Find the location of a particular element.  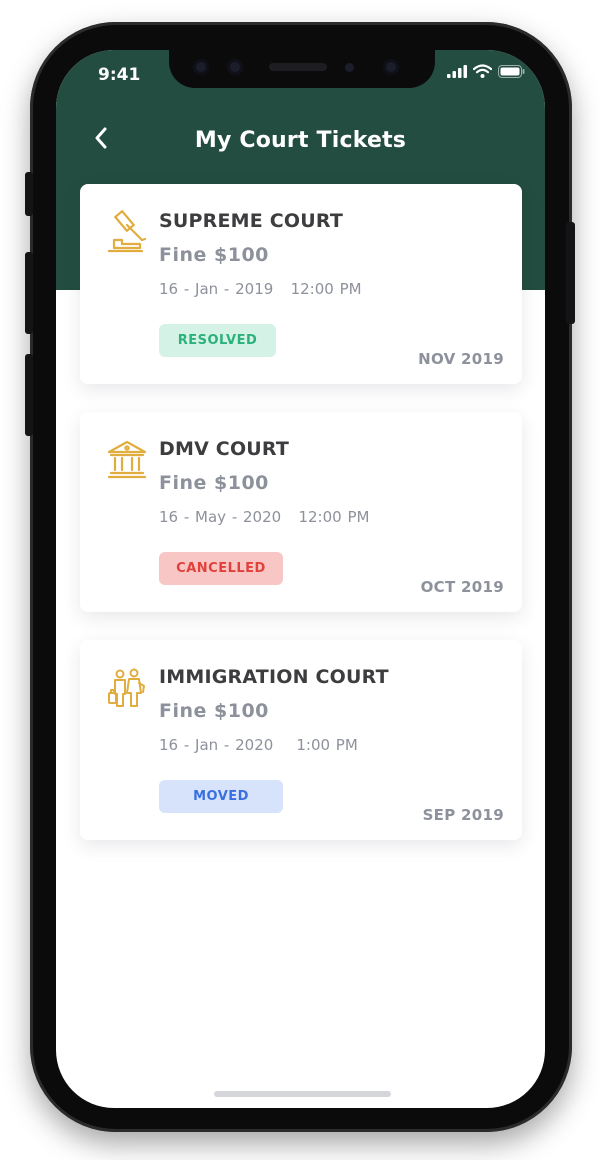

notch is located at coordinates (302, 69).